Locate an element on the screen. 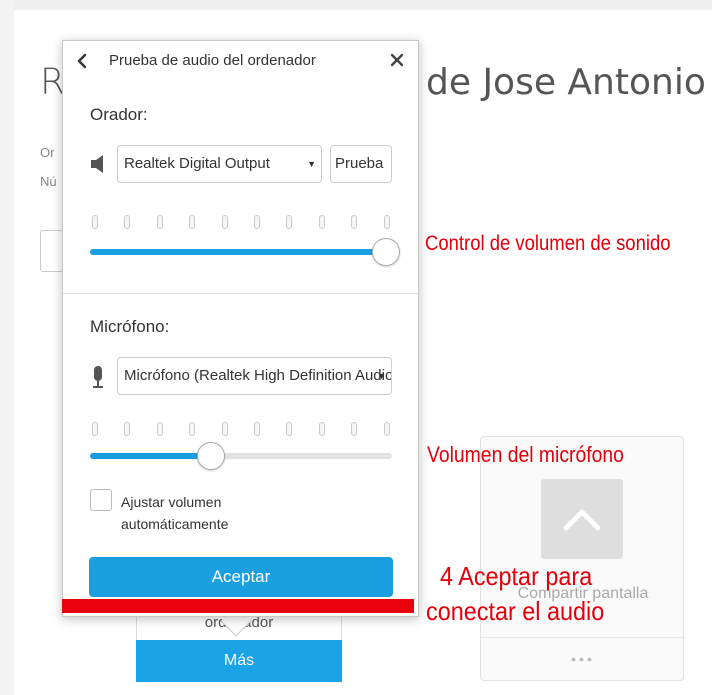 This screenshot has width=712, height=695. meeting-info-line-1: Or is located at coordinates (47, 152).